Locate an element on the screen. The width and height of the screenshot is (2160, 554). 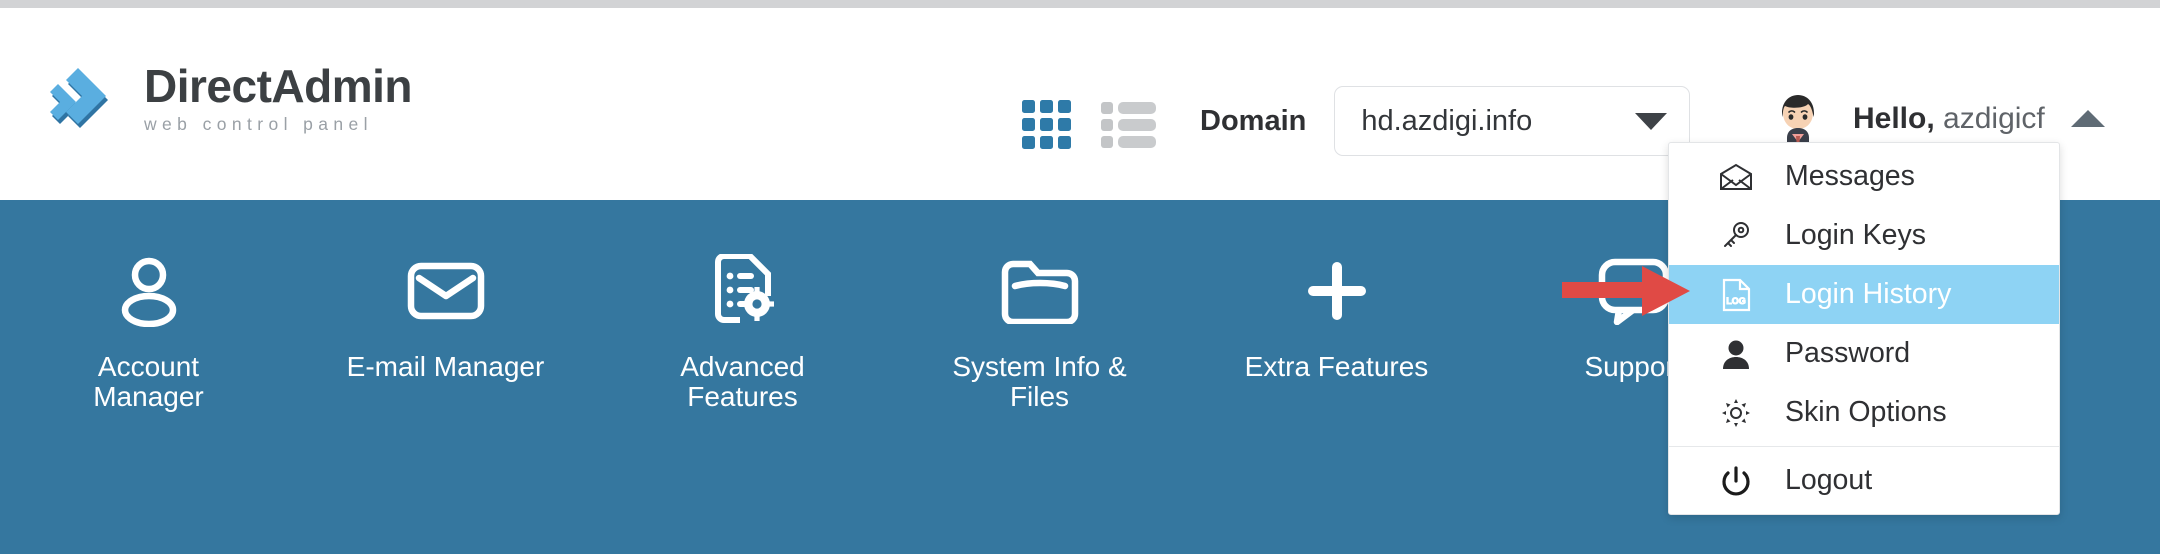
nav-label: System Info & Files is located at coordinates (1039, 382).